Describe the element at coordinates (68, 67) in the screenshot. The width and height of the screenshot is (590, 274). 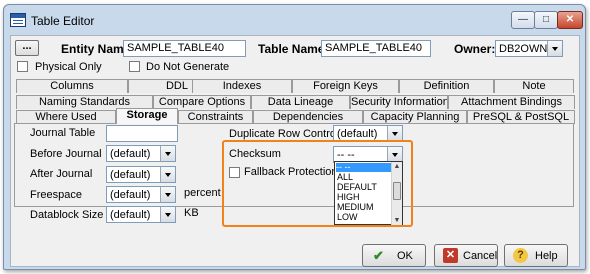
I see `physical-only-label: Physical Only` at that location.